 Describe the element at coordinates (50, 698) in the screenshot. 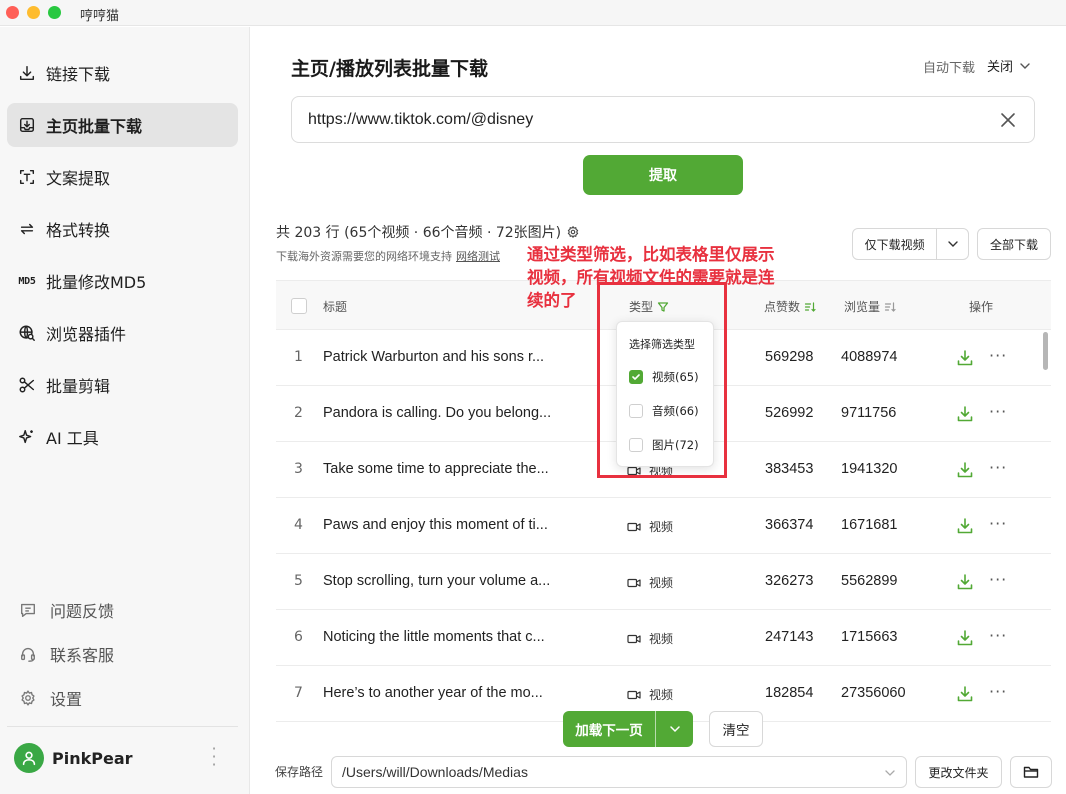

I see `sidebar-footer-settings: 设置` at that location.